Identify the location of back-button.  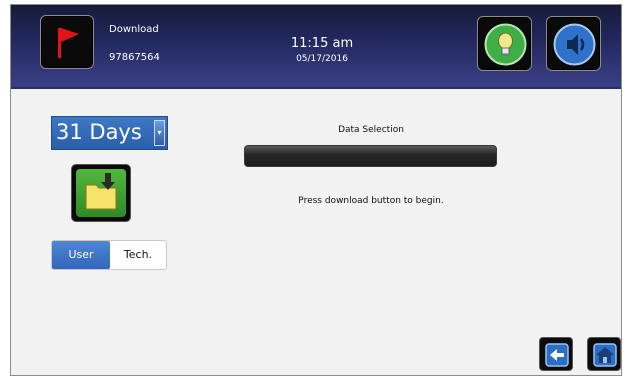
(556, 354).